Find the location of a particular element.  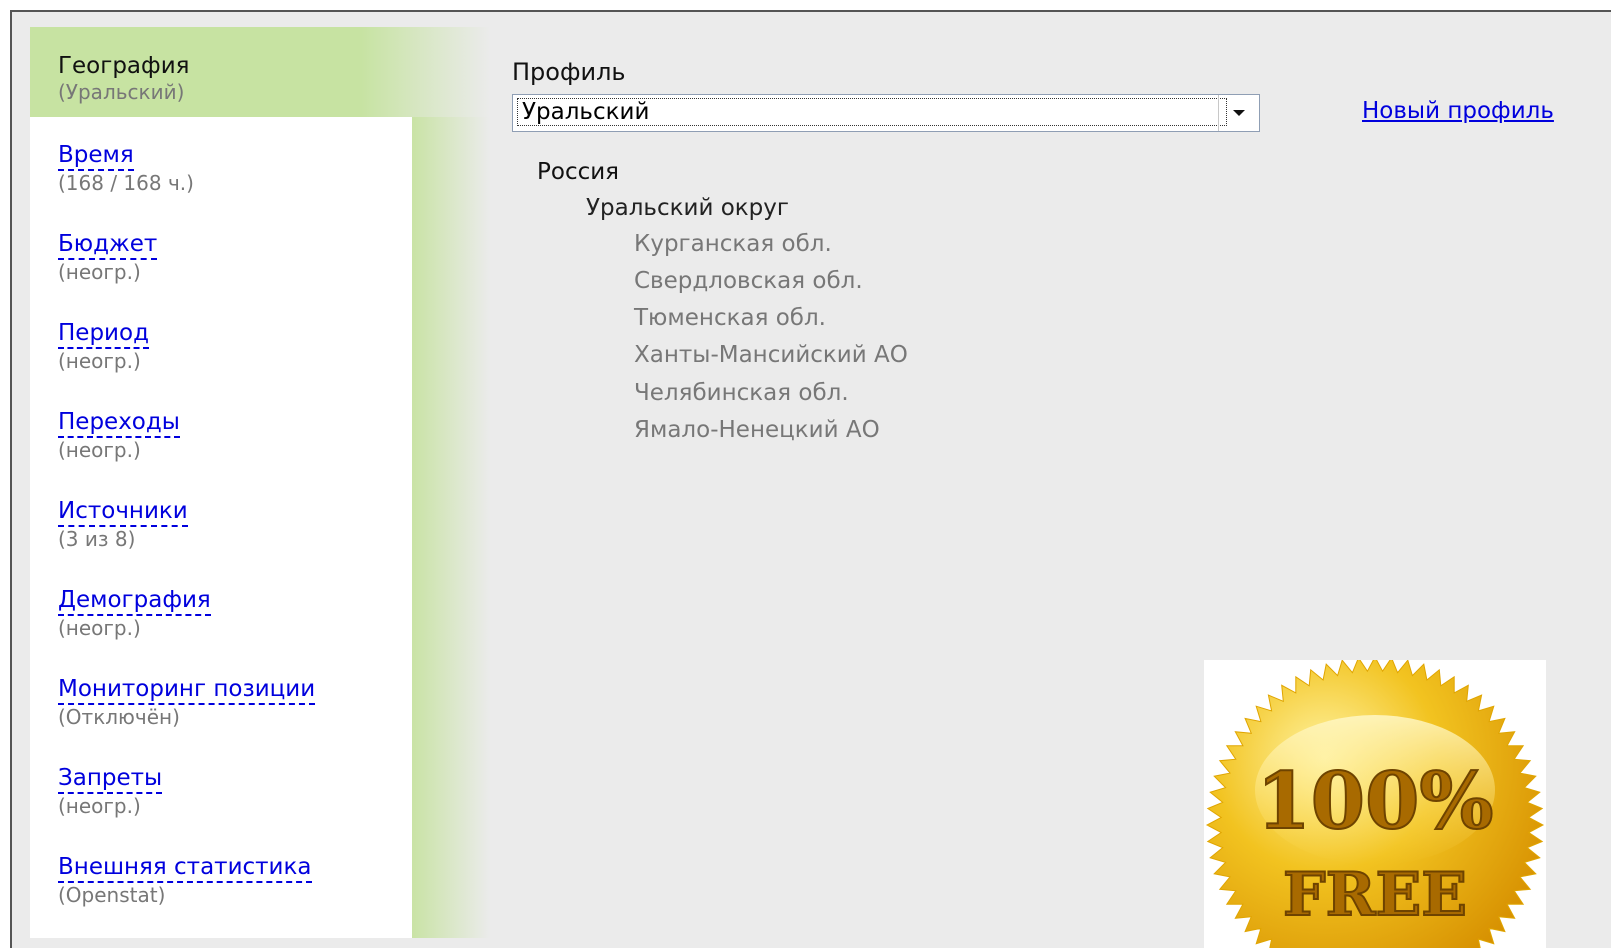

badge-text-percent: 100% is located at coordinates (1375, 801).